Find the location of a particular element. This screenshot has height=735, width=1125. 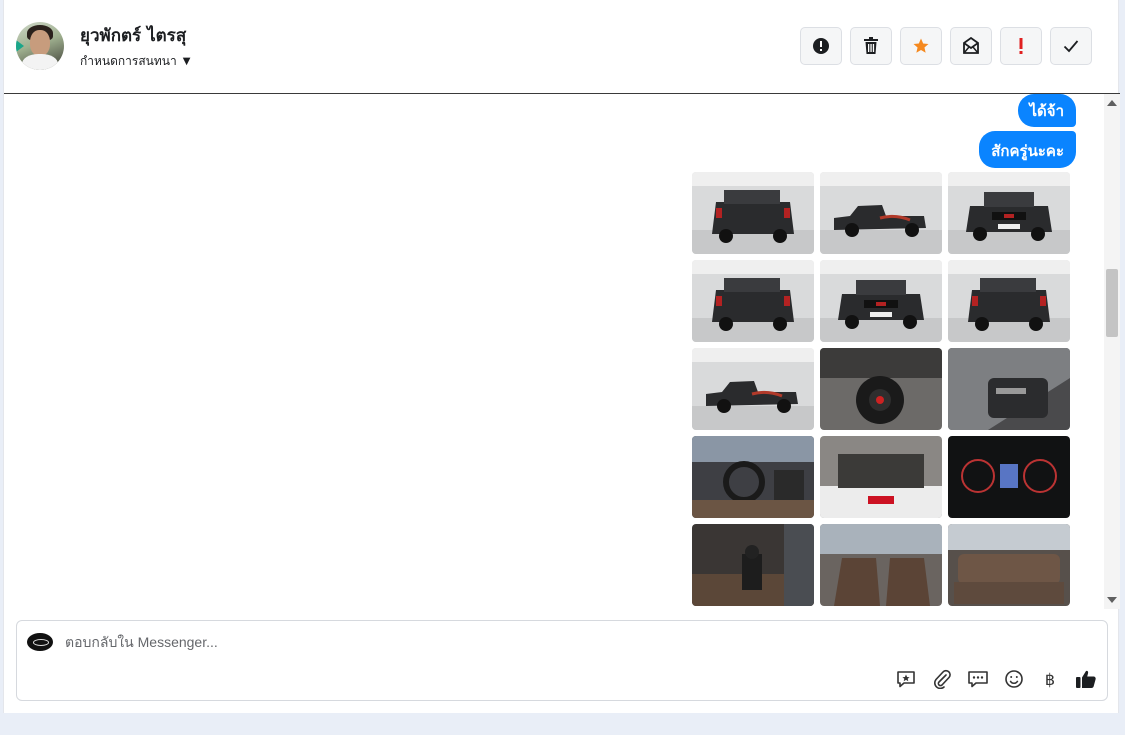

message-bubble: ได้จ้า is located at coordinates (1046, 110).